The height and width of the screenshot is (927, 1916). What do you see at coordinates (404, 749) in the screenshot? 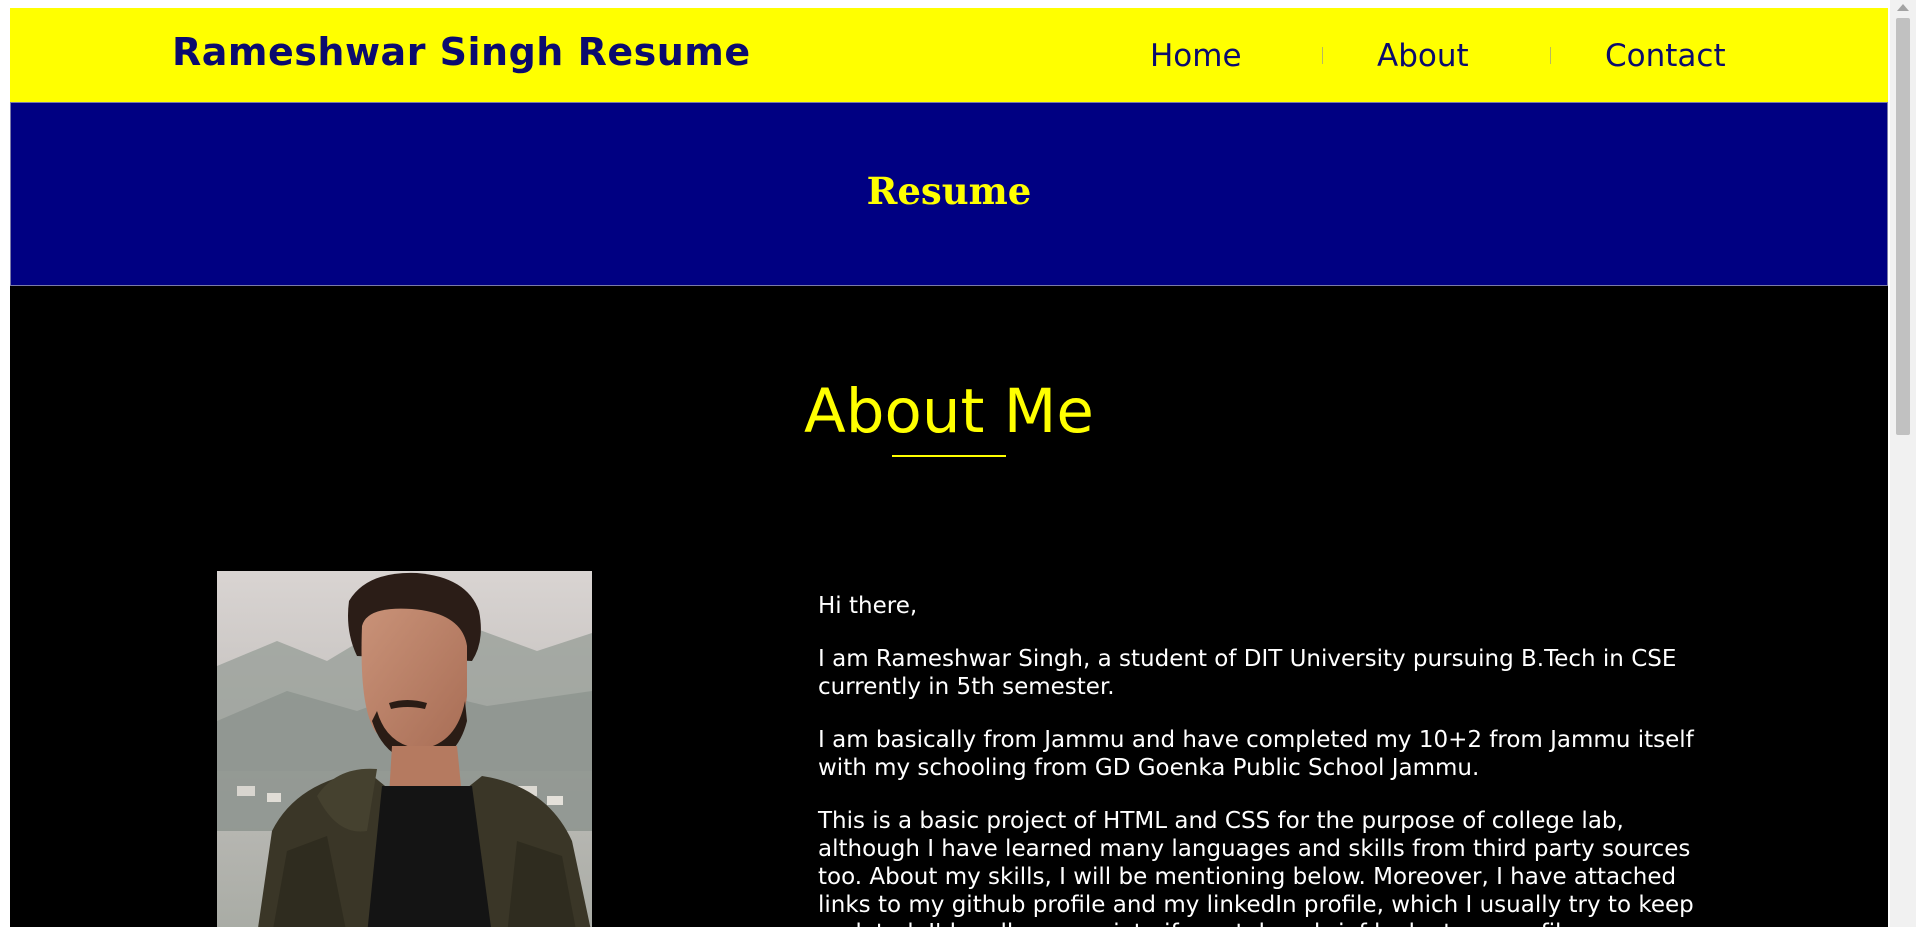
I see `profile-photo` at bounding box center [404, 749].